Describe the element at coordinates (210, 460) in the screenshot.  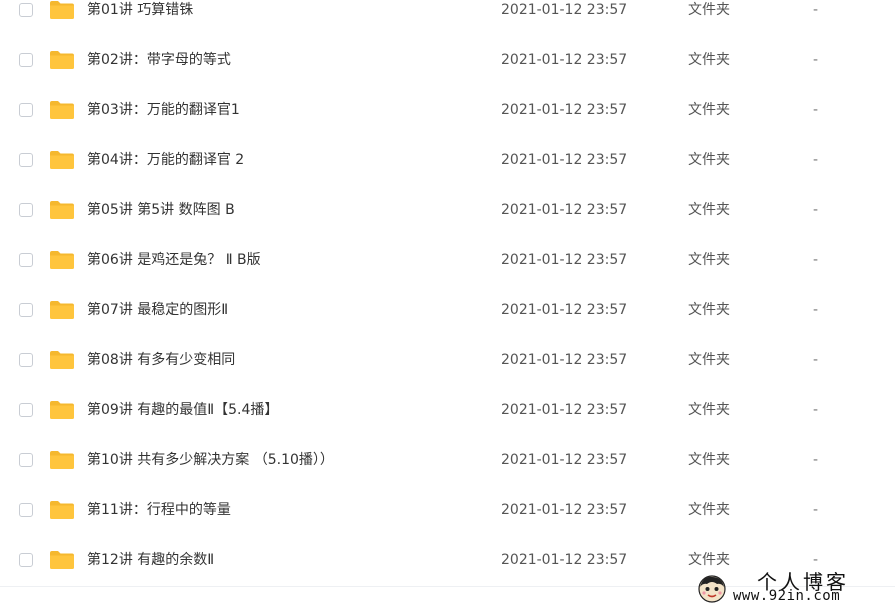
I see `file-name: 第10讲 共有多少解决方案 （5.10播））` at that location.